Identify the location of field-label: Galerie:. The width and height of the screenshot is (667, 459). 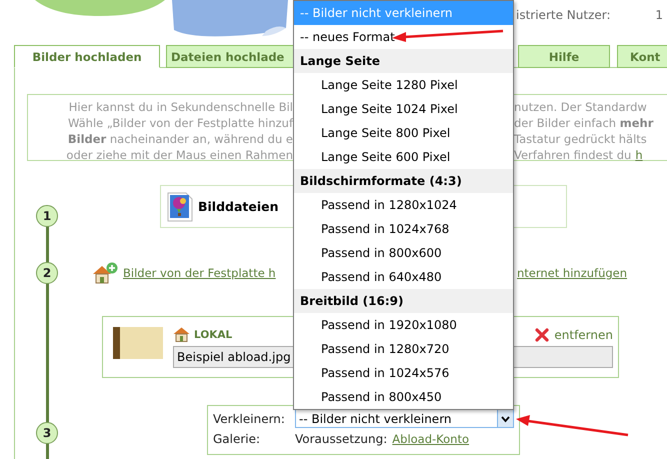
(237, 439).